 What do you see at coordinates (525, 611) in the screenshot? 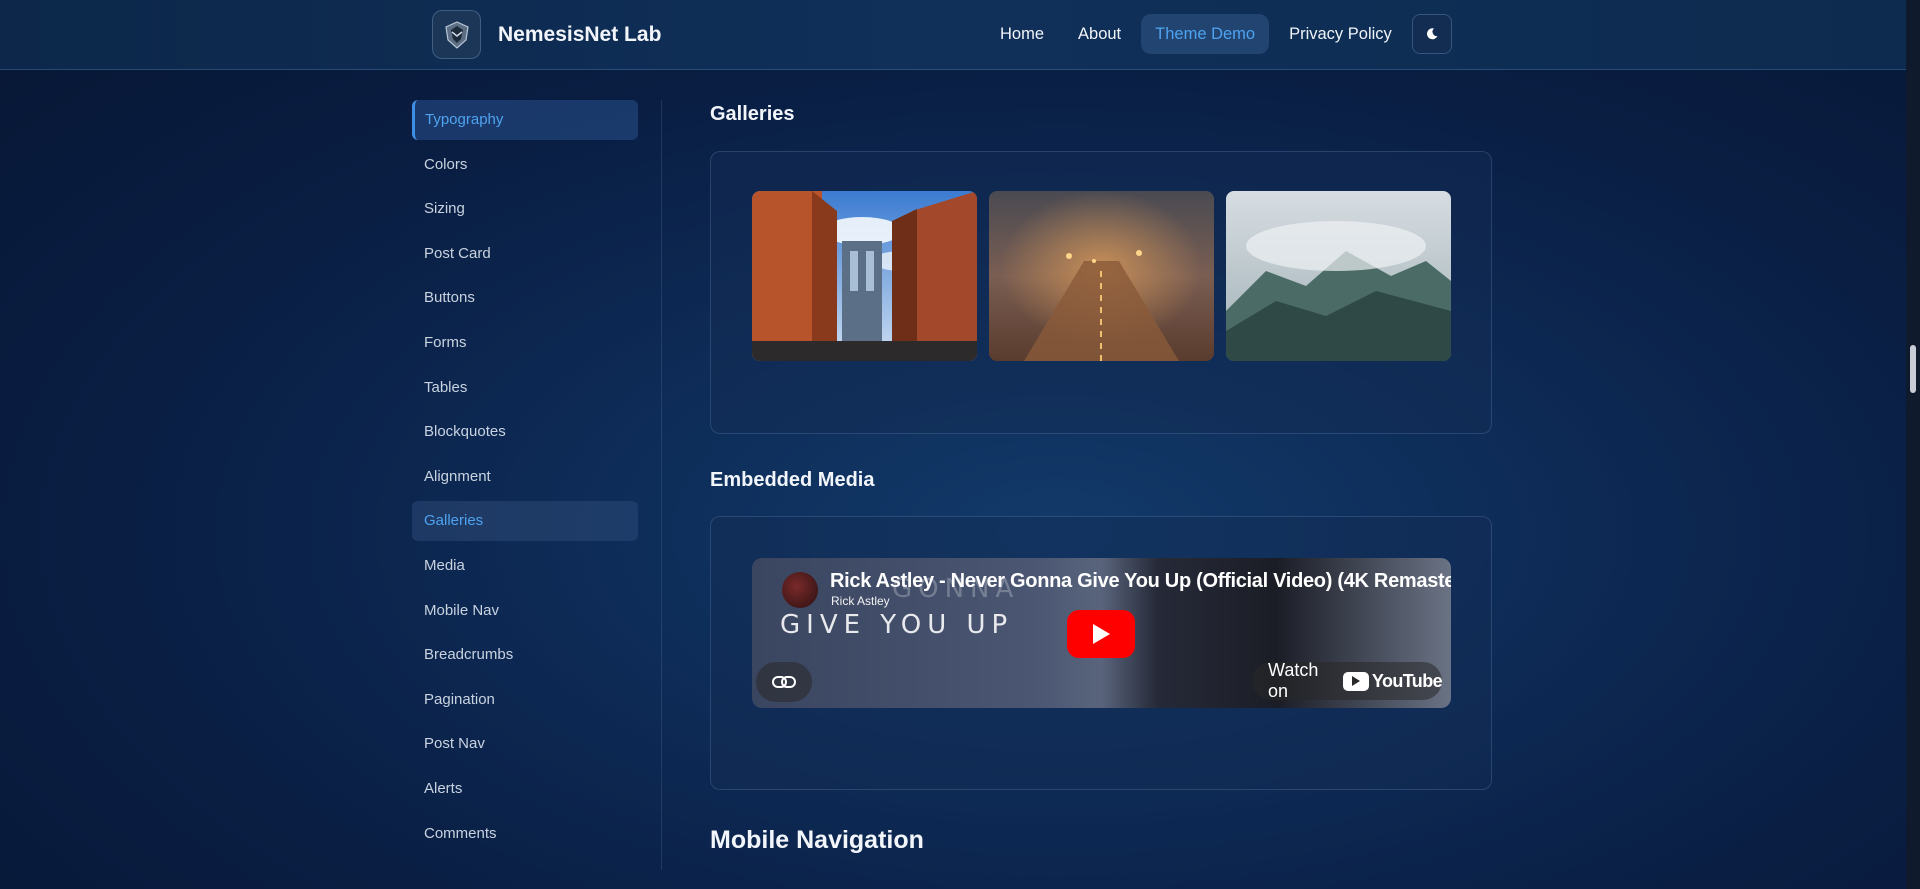
I see `sidebar-item-mobile-nav: Mobile Nav` at bounding box center [525, 611].